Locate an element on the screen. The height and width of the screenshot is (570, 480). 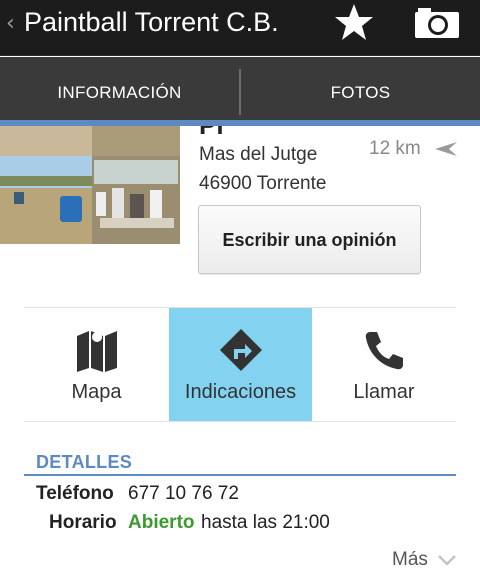
map-label: Mapa is located at coordinates (96, 392).